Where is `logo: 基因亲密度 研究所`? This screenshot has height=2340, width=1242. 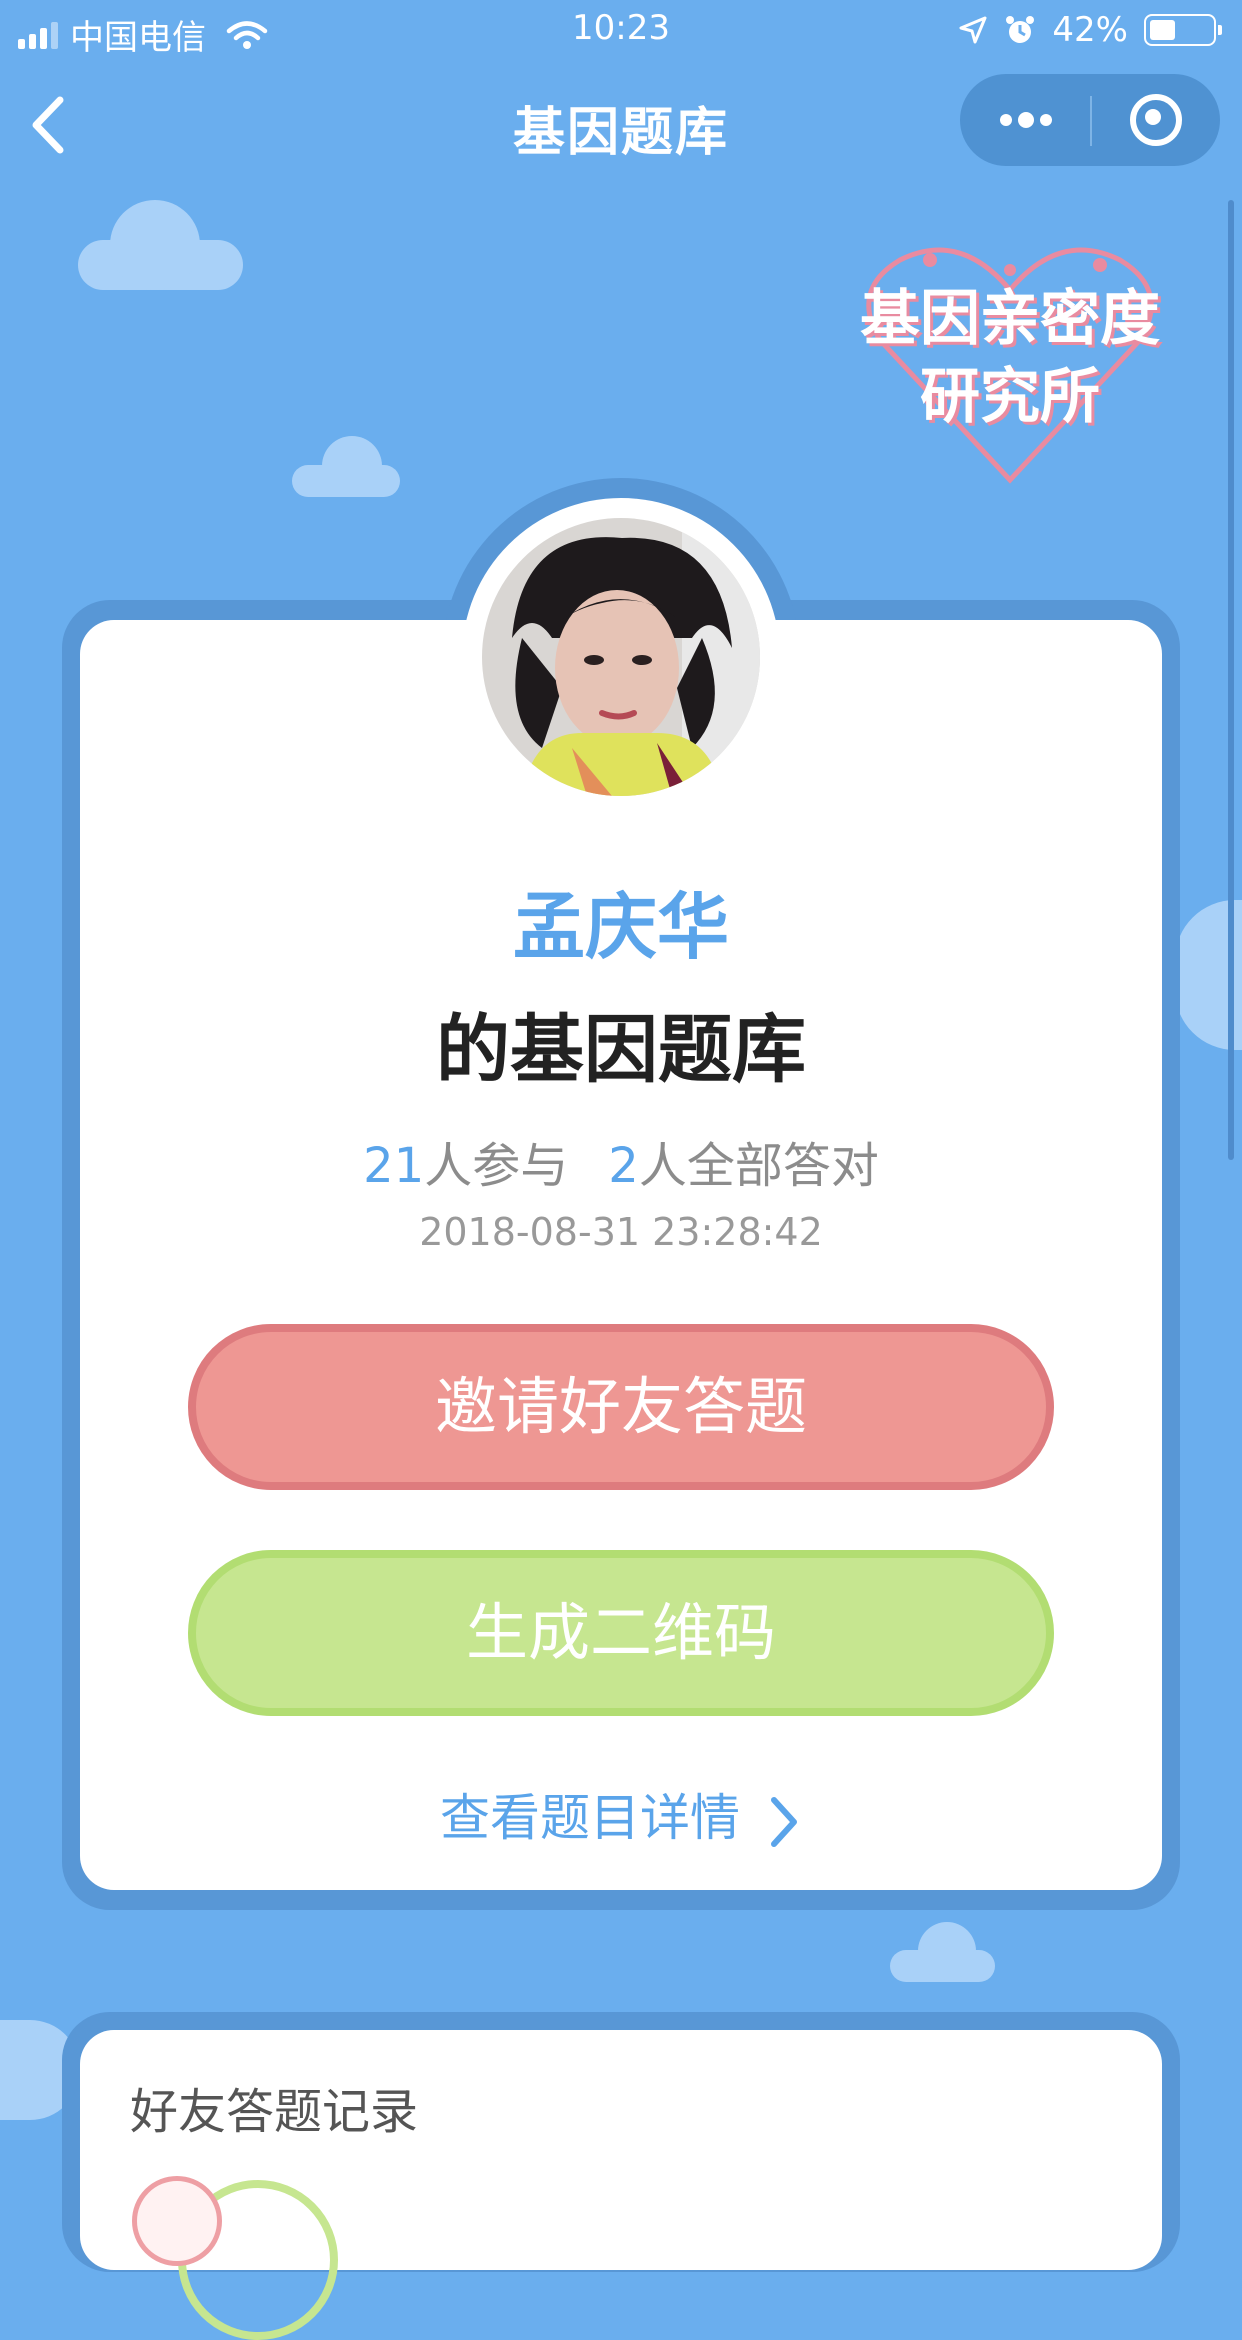
logo: 基因亲密度 研究所 is located at coordinates (1010, 360).